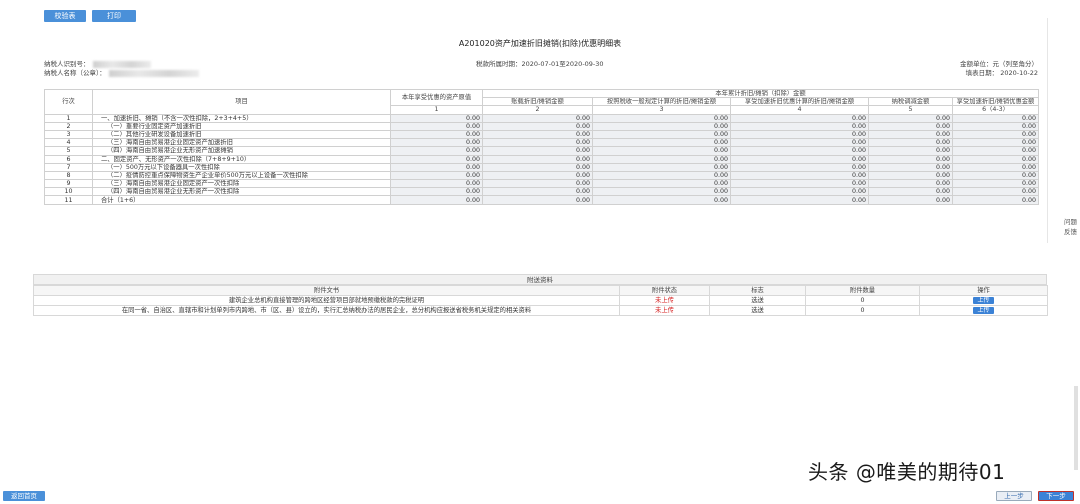 The height and width of the screenshot is (504, 1080). I want to click on header-col6: 享受加速折旧/摊销优惠金额, so click(995, 102).